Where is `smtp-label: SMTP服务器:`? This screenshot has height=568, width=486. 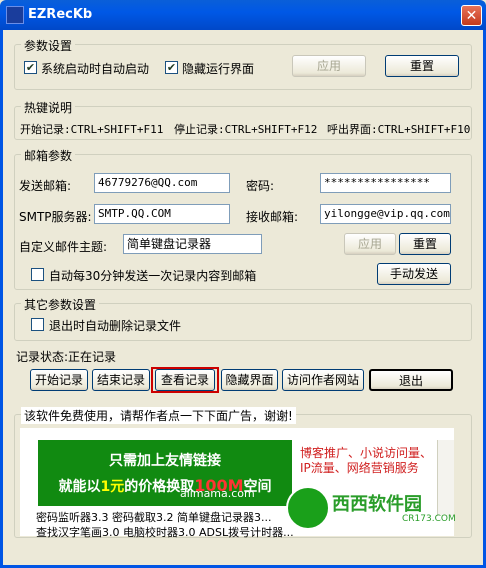
smtp-label: SMTP服务器: is located at coordinates (55, 217).